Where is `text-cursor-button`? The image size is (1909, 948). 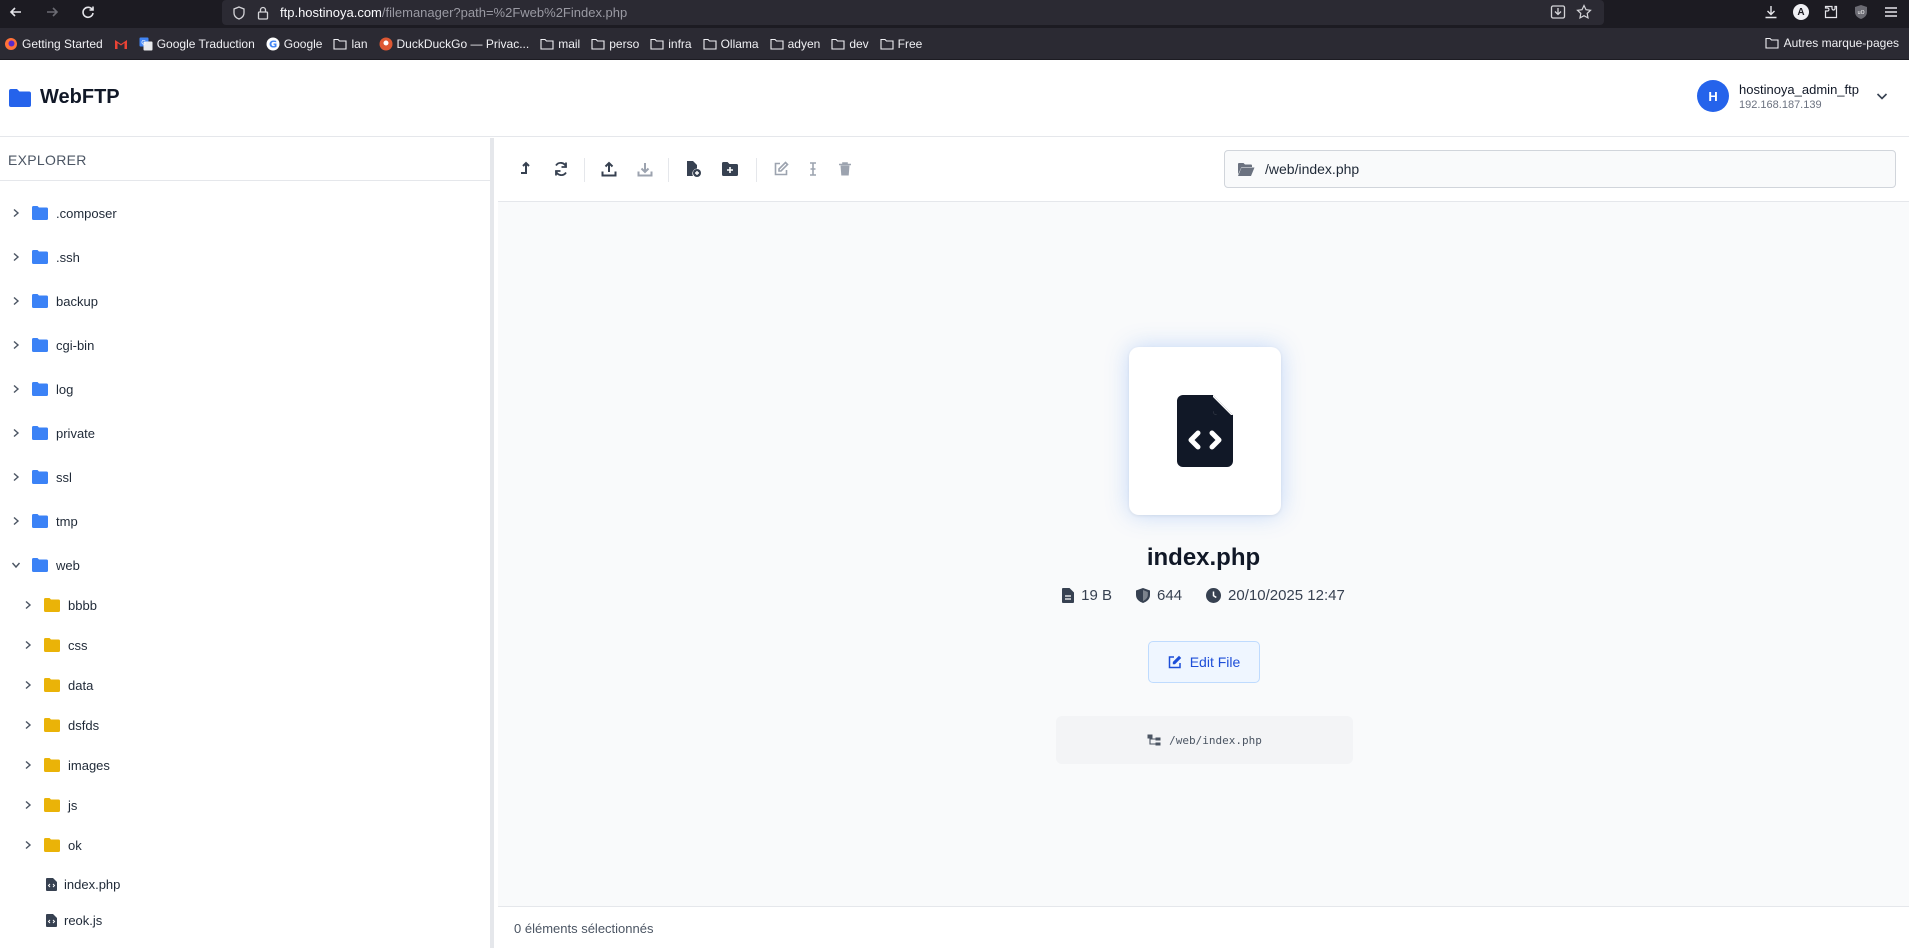
text-cursor-button is located at coordinates (813, 169).